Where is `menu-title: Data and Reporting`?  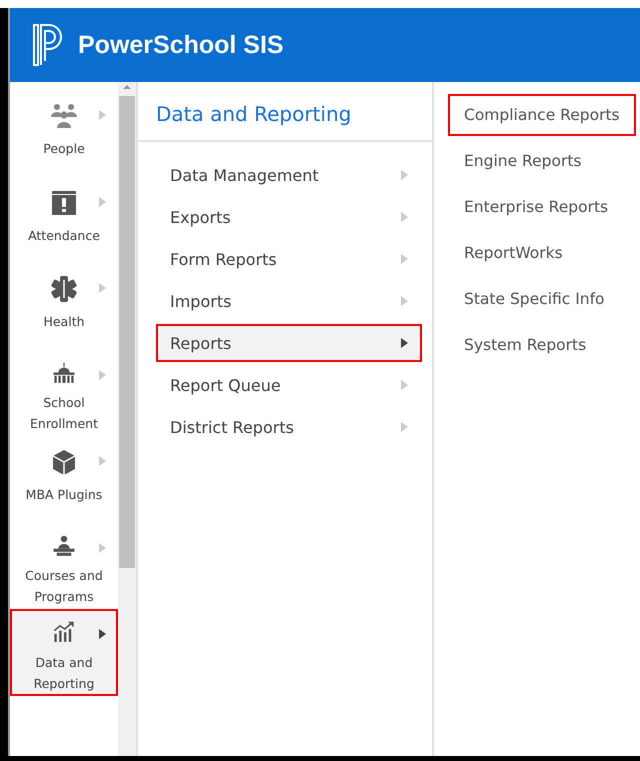
menu-title: Data and Reporting is located at coordinates (285, 112).